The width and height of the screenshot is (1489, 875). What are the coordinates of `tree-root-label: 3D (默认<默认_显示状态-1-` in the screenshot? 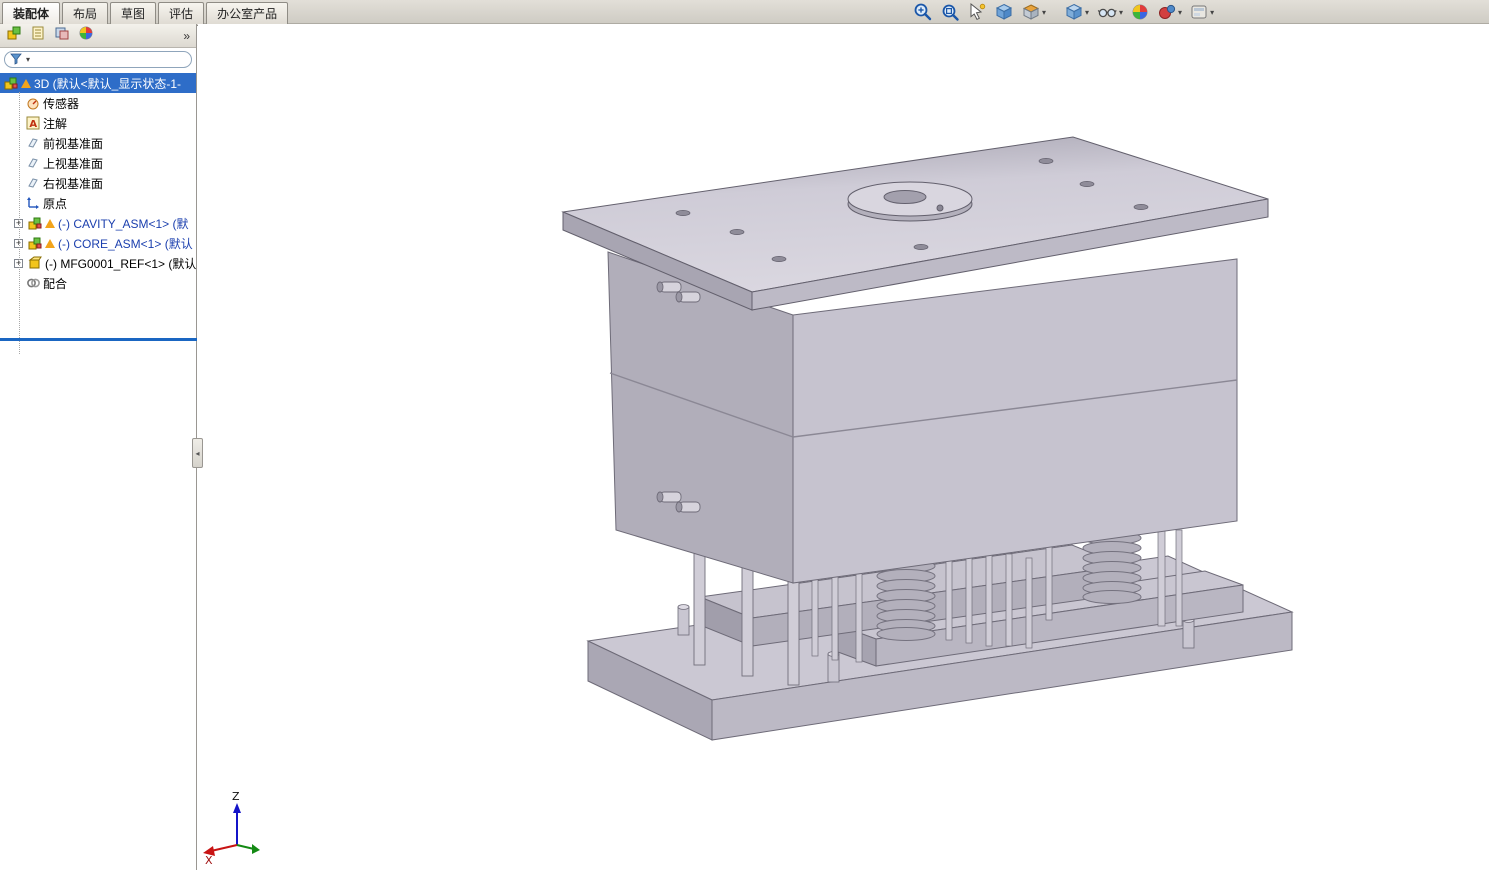 It's located at (108, 83).